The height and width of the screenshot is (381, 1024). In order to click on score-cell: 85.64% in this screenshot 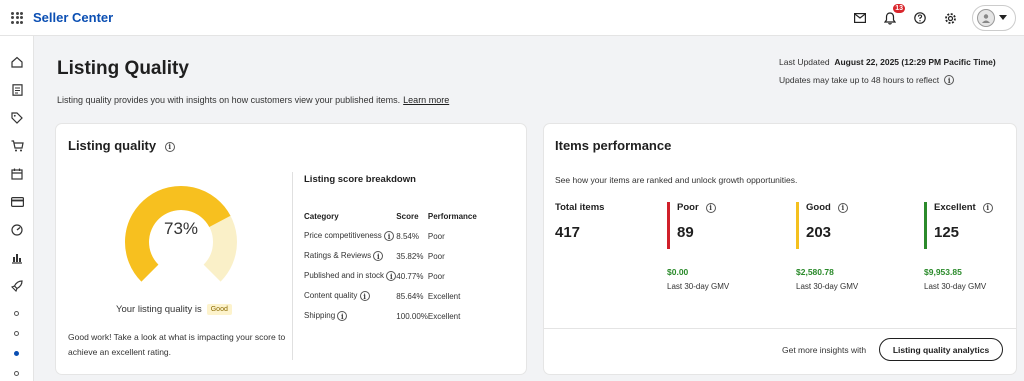, I will do `click(410, 296)`.